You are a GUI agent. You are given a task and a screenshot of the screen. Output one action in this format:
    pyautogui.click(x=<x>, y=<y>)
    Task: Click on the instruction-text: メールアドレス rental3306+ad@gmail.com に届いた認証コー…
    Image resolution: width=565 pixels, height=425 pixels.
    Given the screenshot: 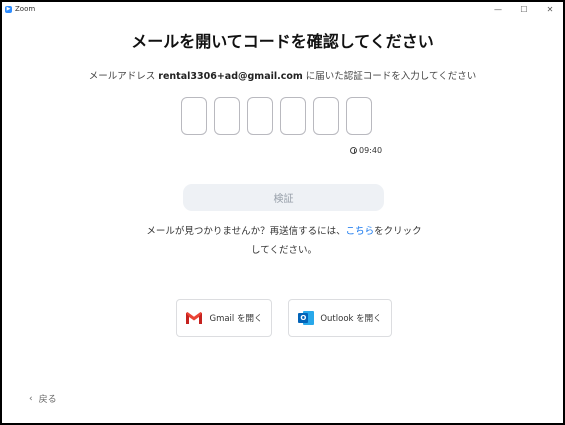 What is the action you would take?
    pyautogui.click(x=282, y=75)
    